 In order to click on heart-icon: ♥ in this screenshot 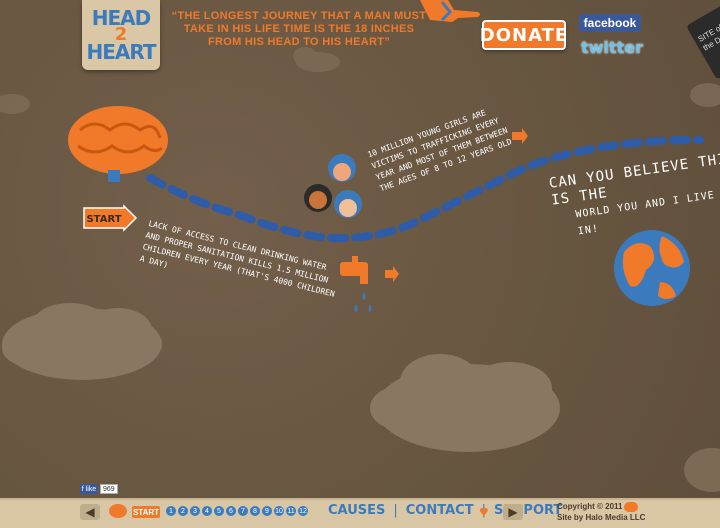, I will do `click(484, 513)`.